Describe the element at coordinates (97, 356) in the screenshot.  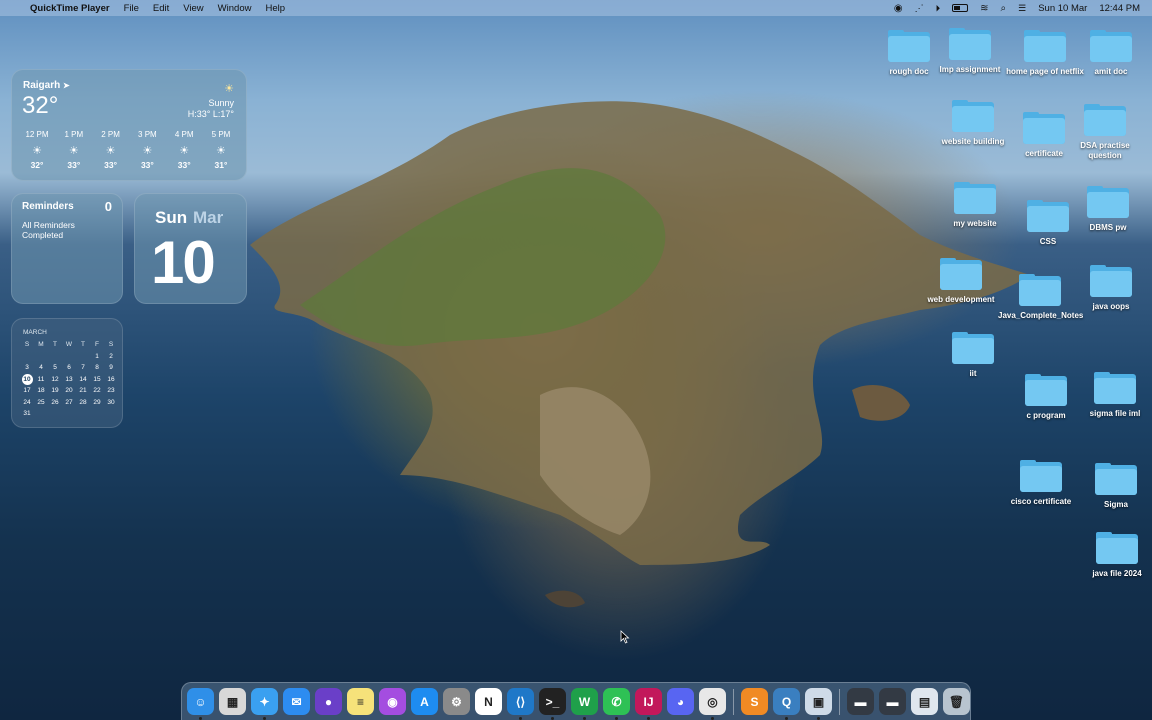
I see `calendar-day: 1` at that location.